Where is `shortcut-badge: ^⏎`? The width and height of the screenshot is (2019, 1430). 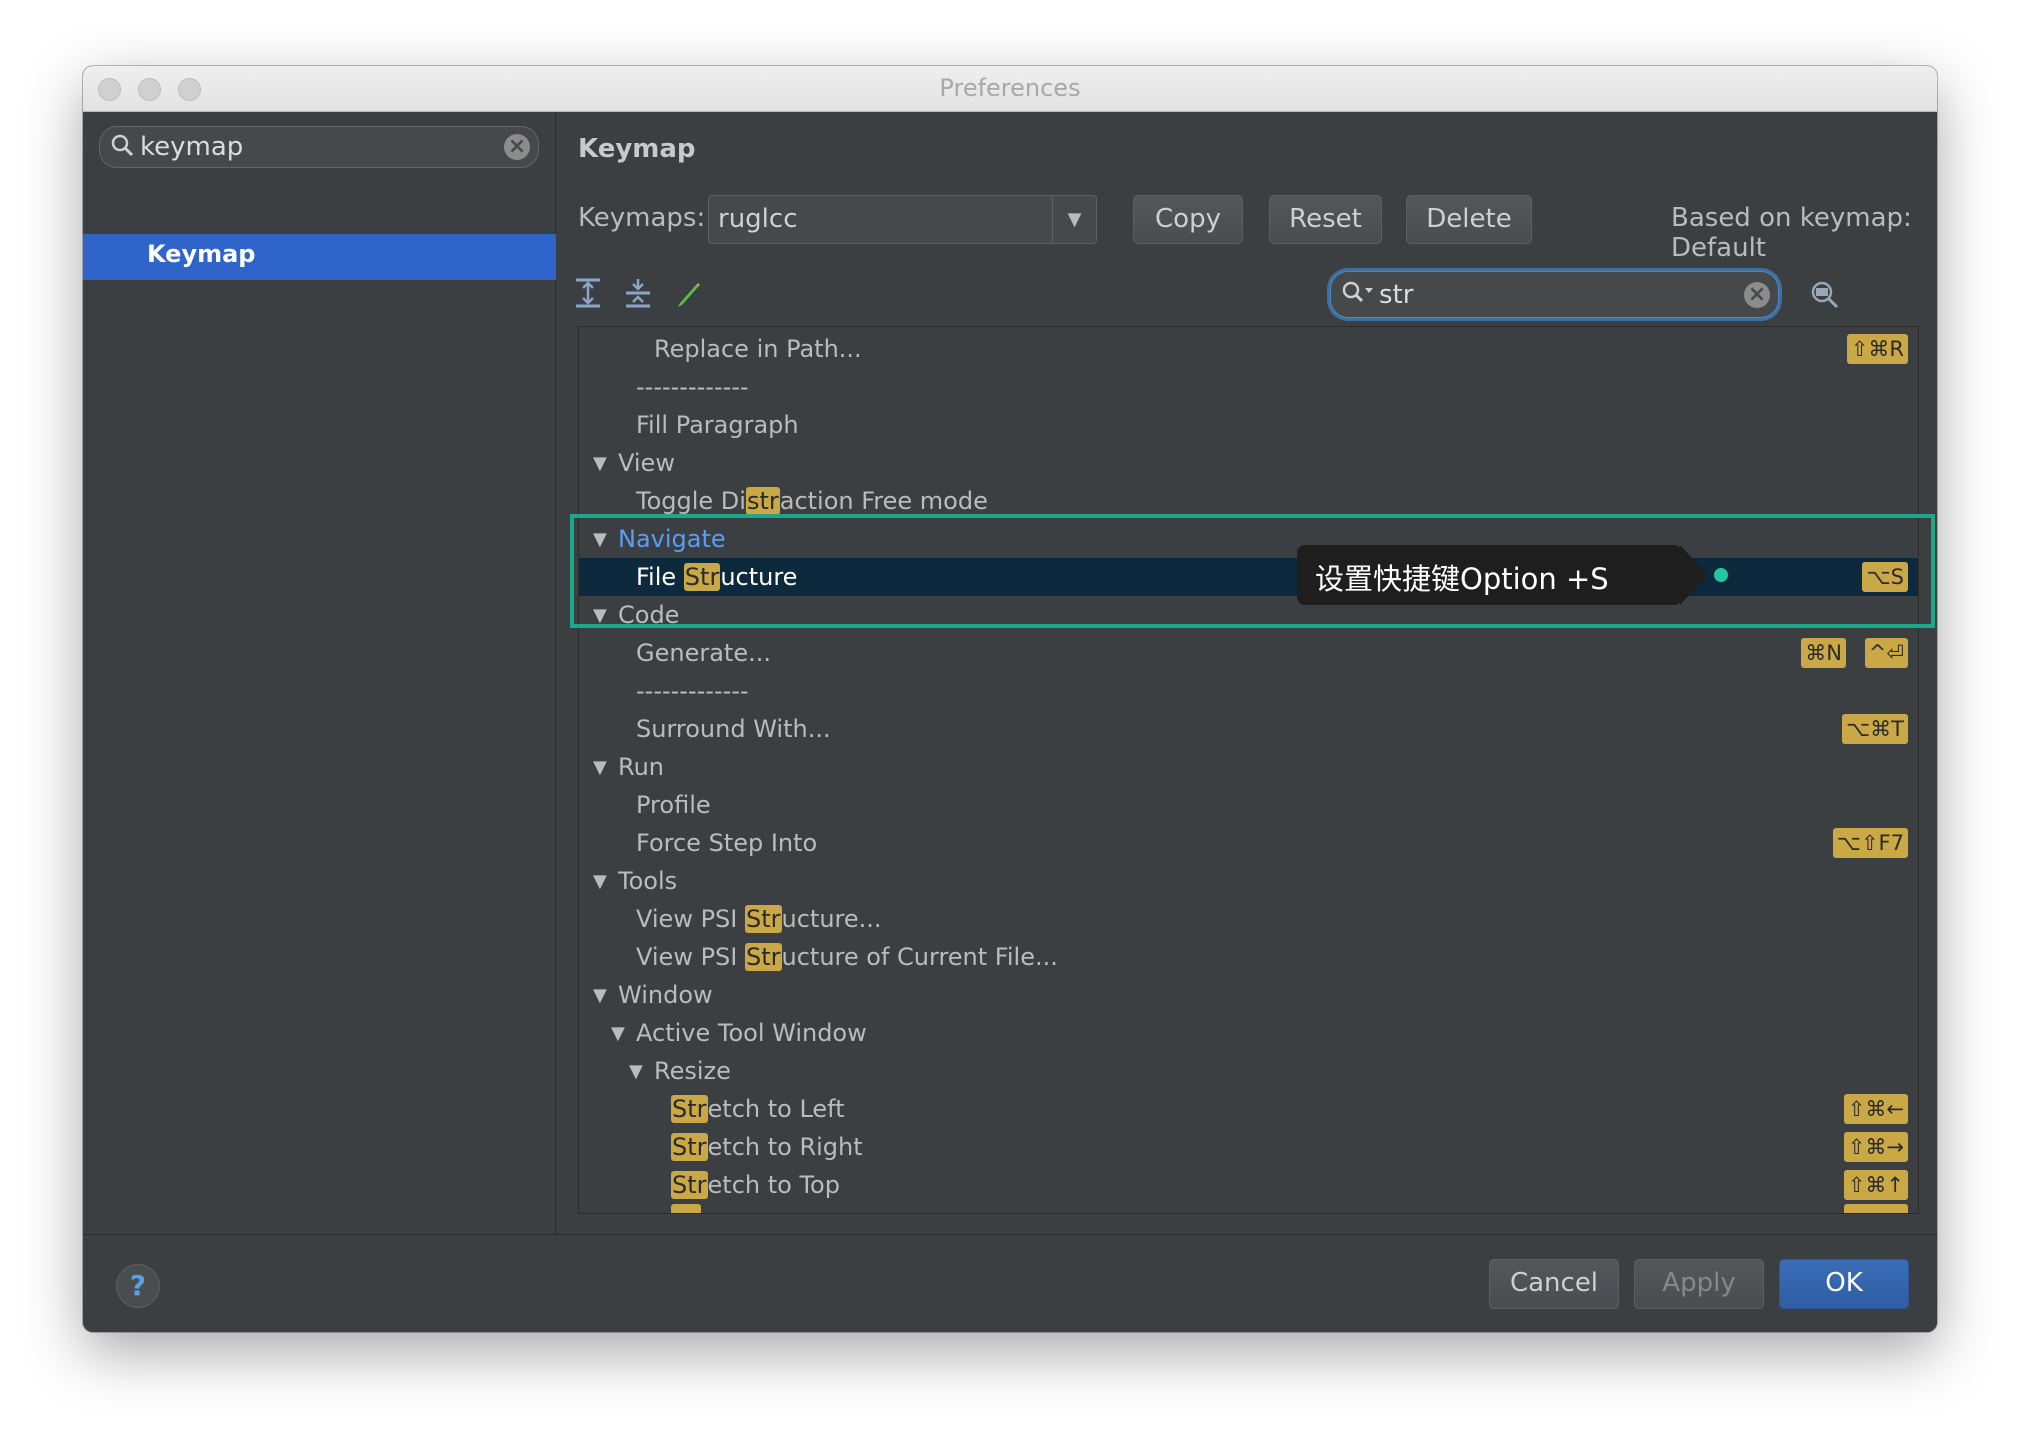
shortcut-badge: ^⏎ is located at coordinates (1886, 653).